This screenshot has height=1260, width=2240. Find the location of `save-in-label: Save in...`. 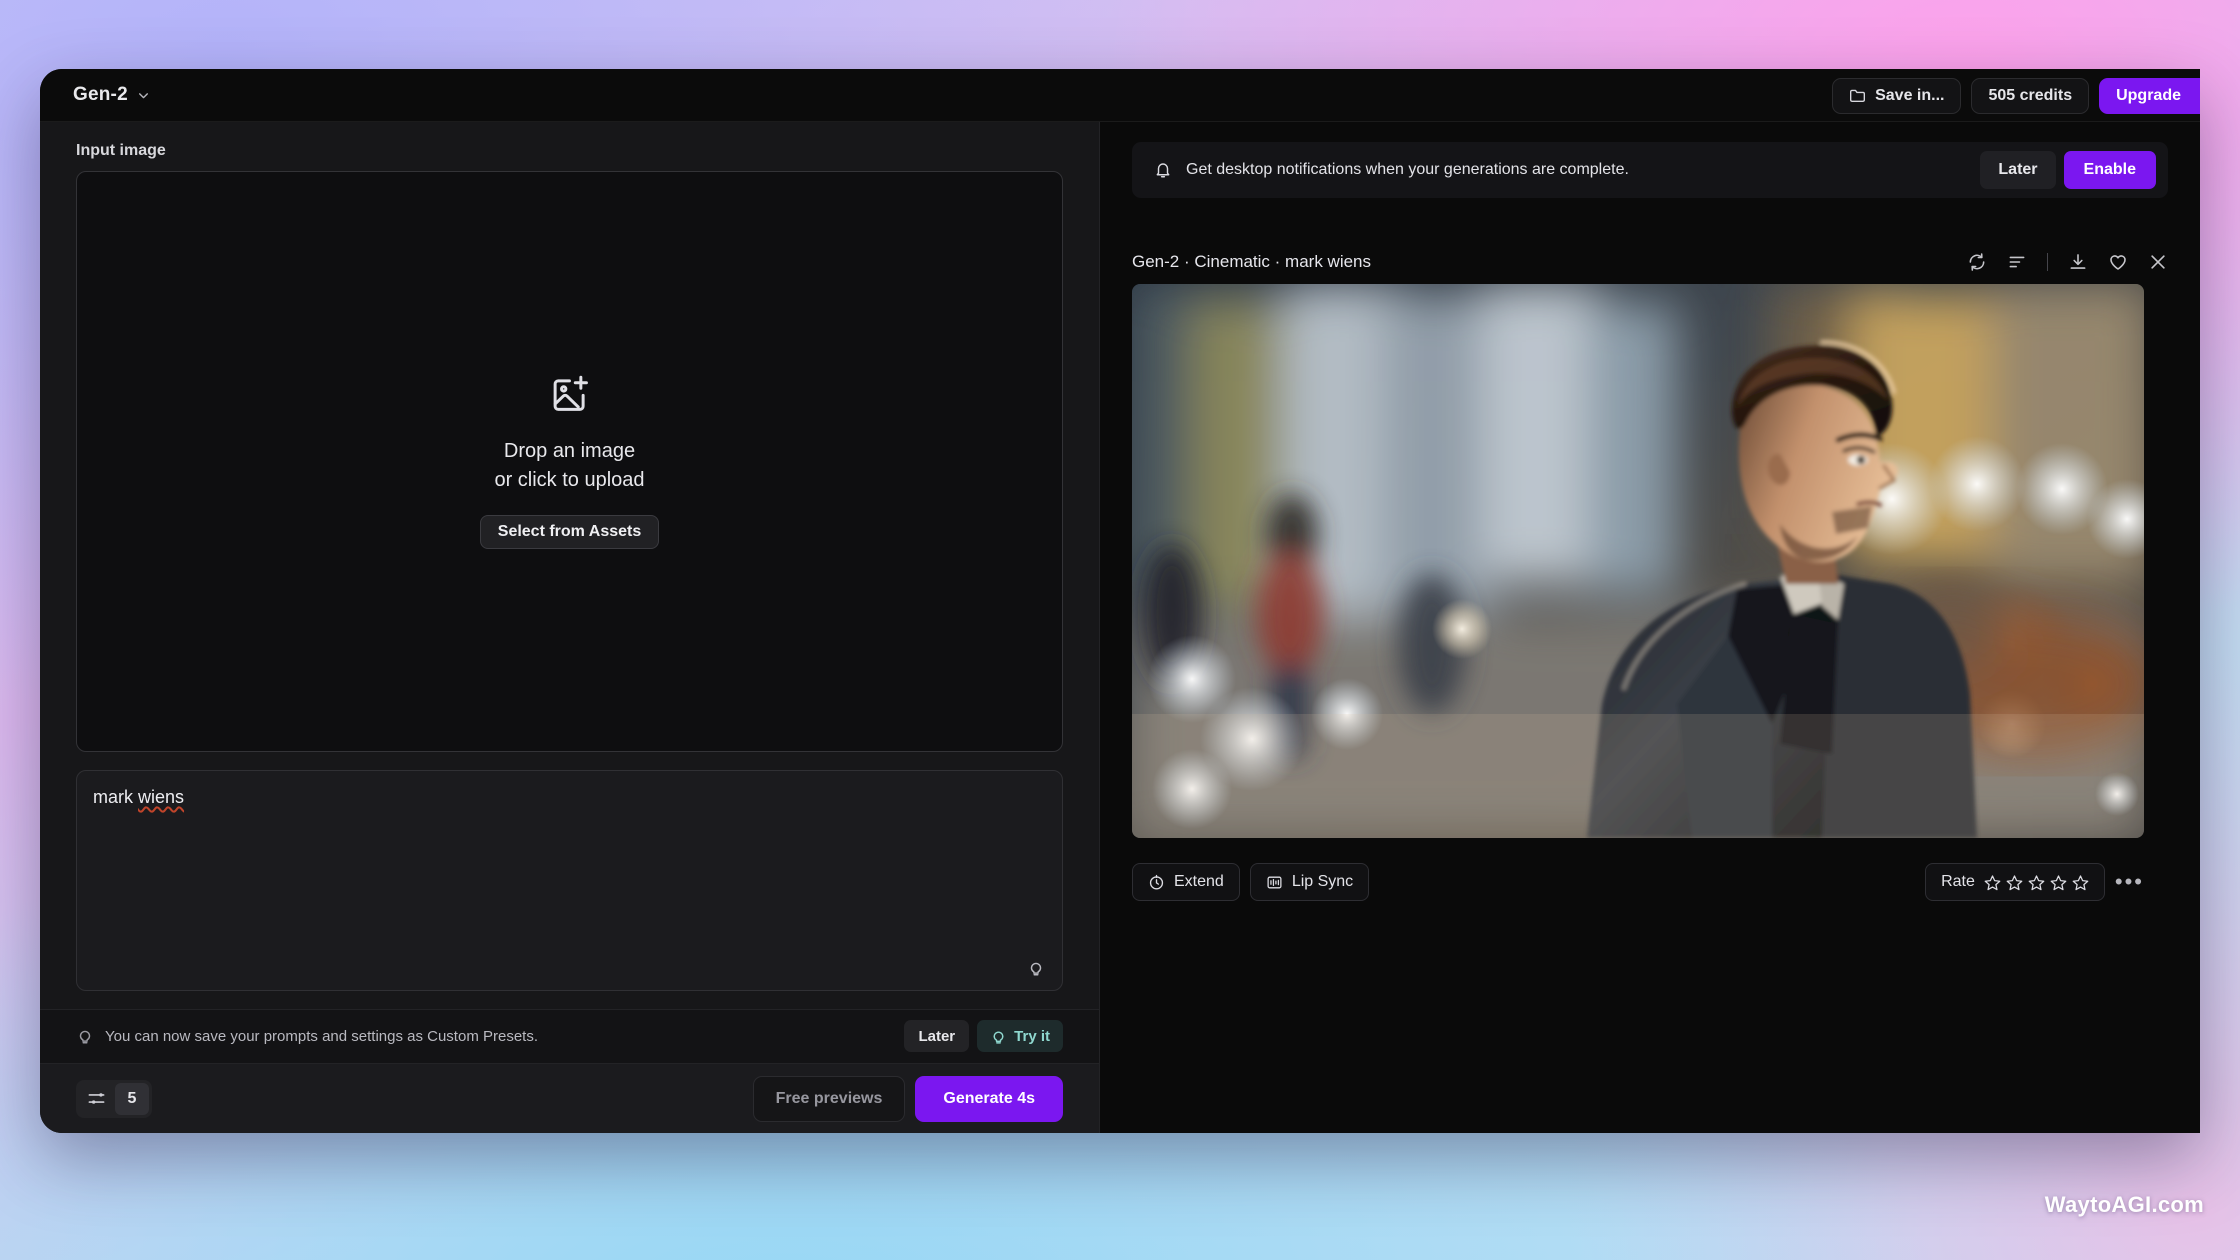

save-in-label: Save in... is located at coordinates (1910, 95).